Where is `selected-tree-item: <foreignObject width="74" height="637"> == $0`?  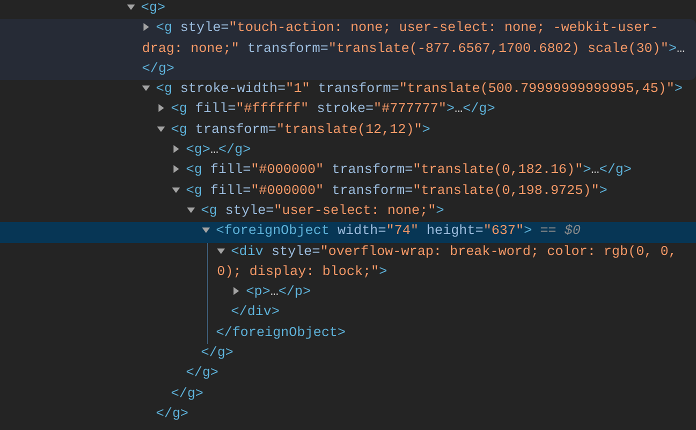
selected-tree-item: <foreignObject width="74" height="637"> == $0 is located at coordinates (348, 232).